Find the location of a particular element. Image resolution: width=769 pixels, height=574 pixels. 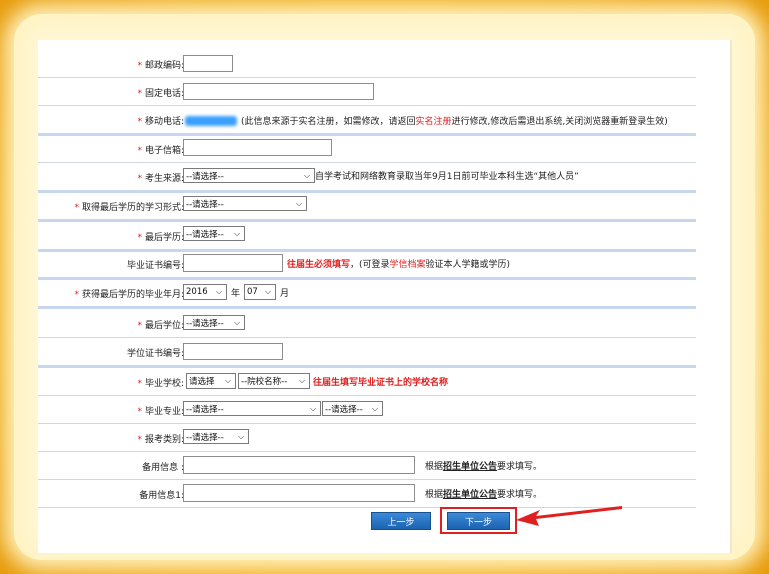

backup-1-input is located at coordinates (299, 493).